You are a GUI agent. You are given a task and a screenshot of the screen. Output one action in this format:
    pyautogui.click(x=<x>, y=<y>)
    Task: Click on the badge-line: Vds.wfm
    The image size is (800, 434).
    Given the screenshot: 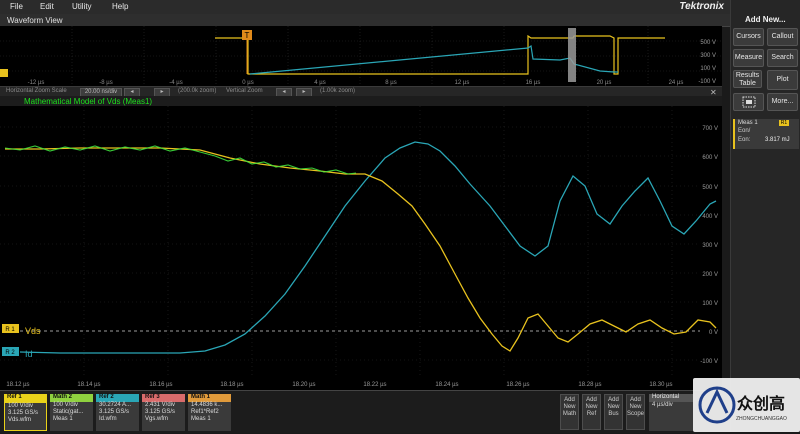 What is the action you would take?
    pyautogui.click(x=20, y=420)
    